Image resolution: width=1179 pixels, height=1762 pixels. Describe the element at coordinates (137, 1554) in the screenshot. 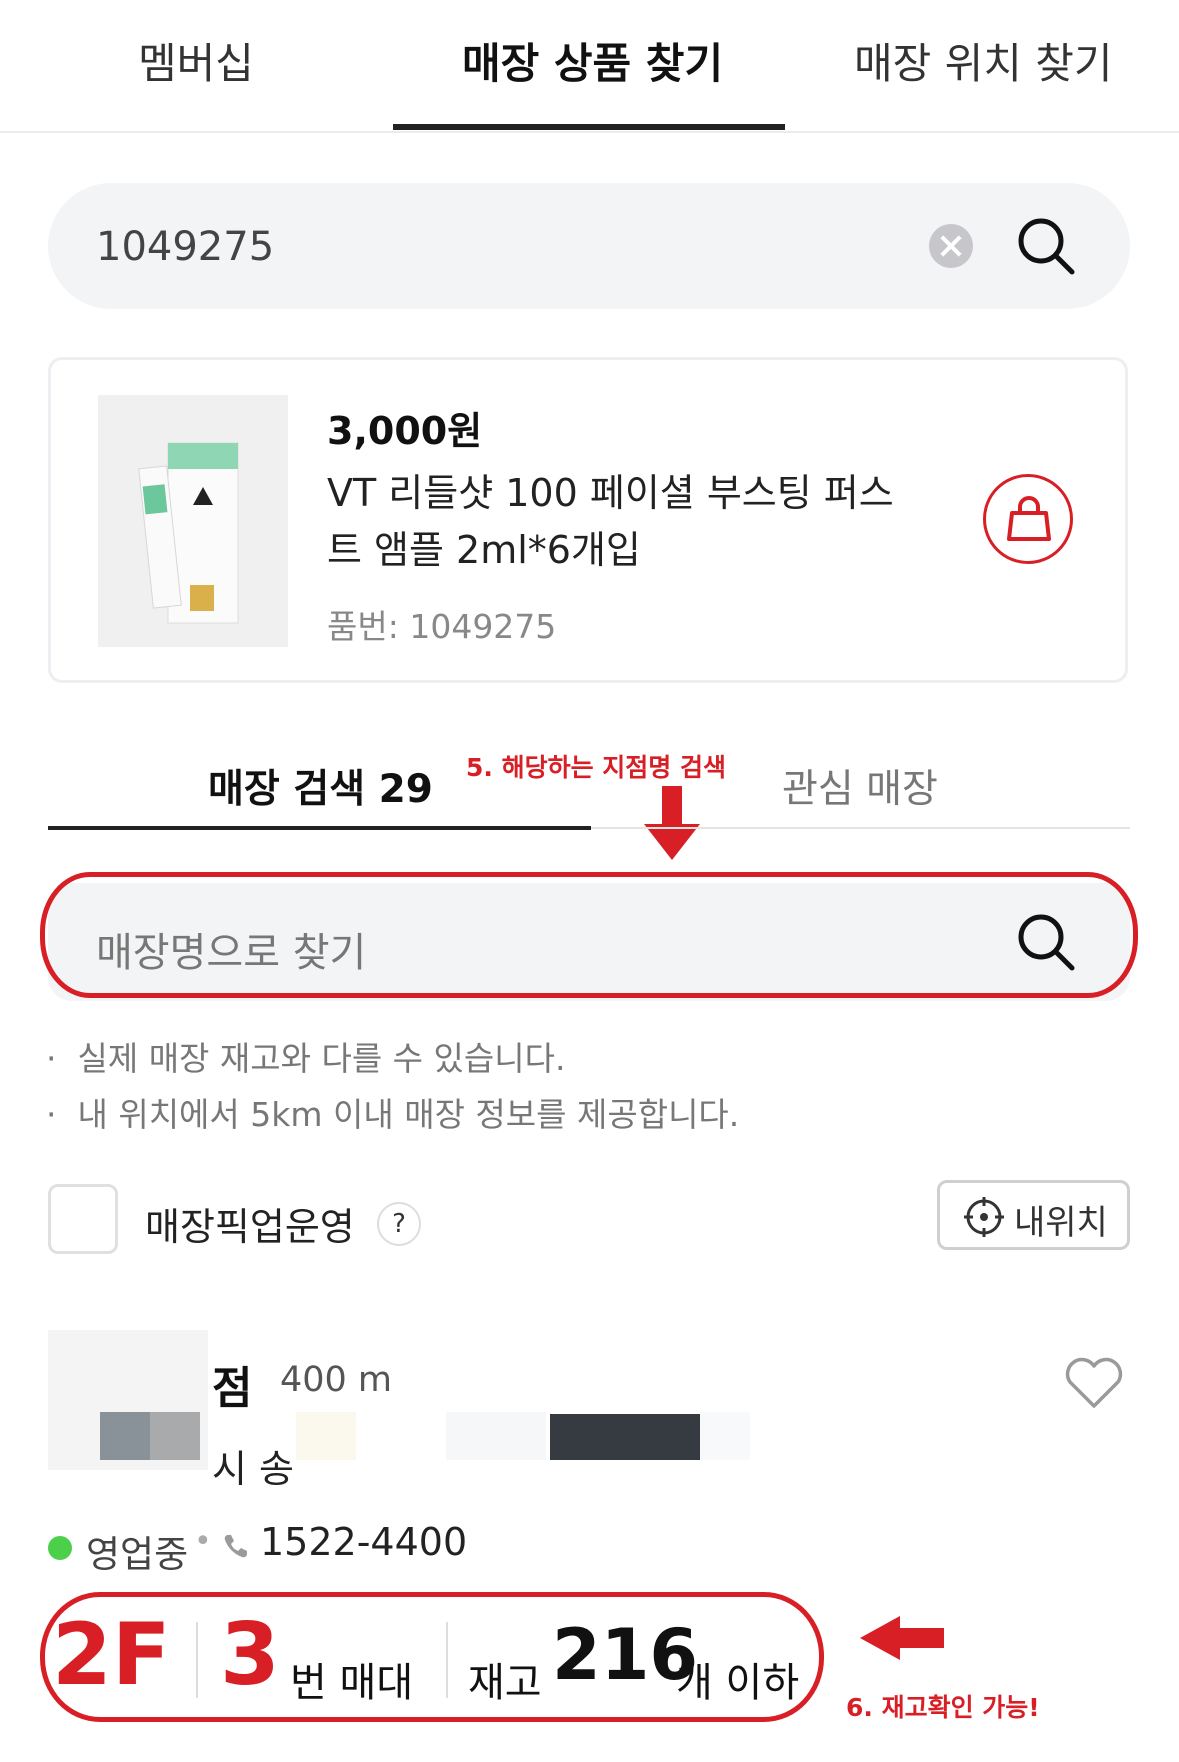

I see `store-status: 영업중` at that location.